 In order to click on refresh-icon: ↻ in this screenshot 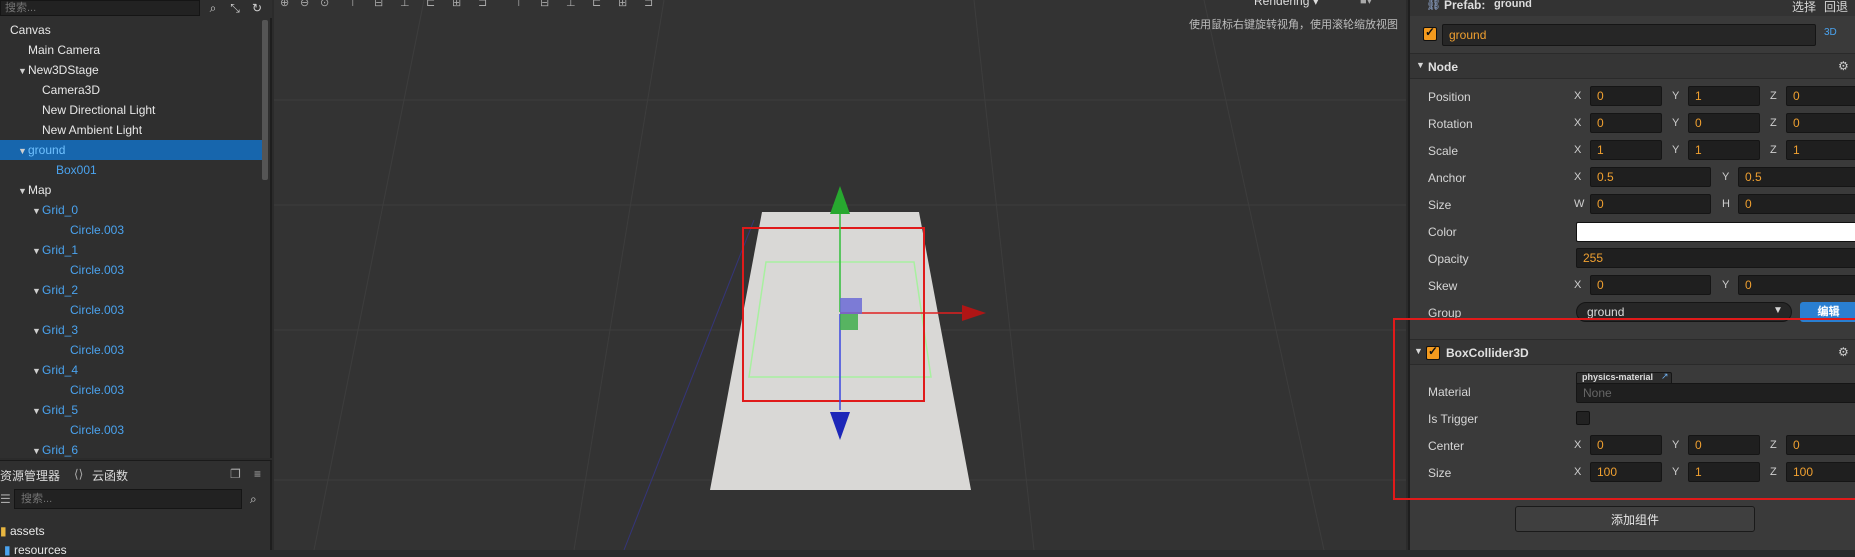, I will do `click(257, 8)`.